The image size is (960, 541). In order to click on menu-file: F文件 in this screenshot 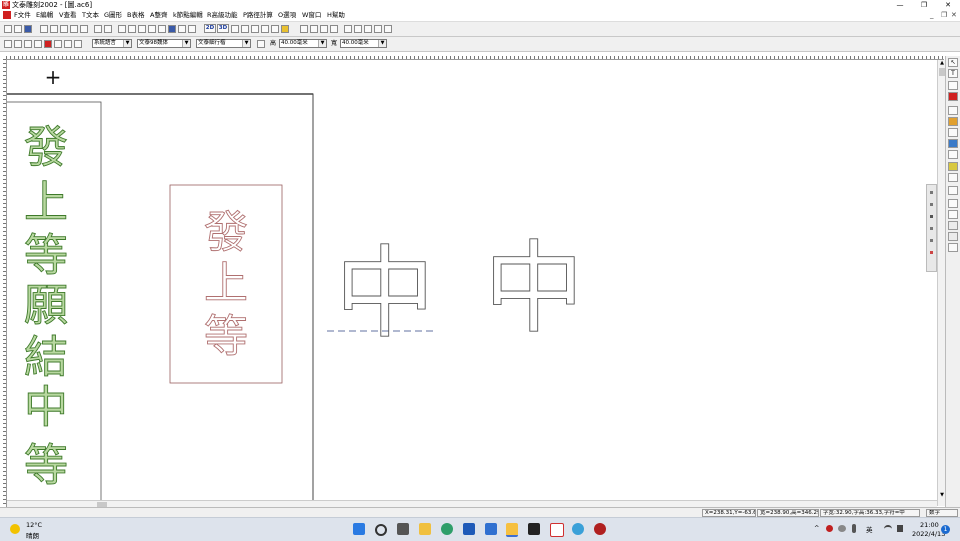, I will do `click(22, 15)`.